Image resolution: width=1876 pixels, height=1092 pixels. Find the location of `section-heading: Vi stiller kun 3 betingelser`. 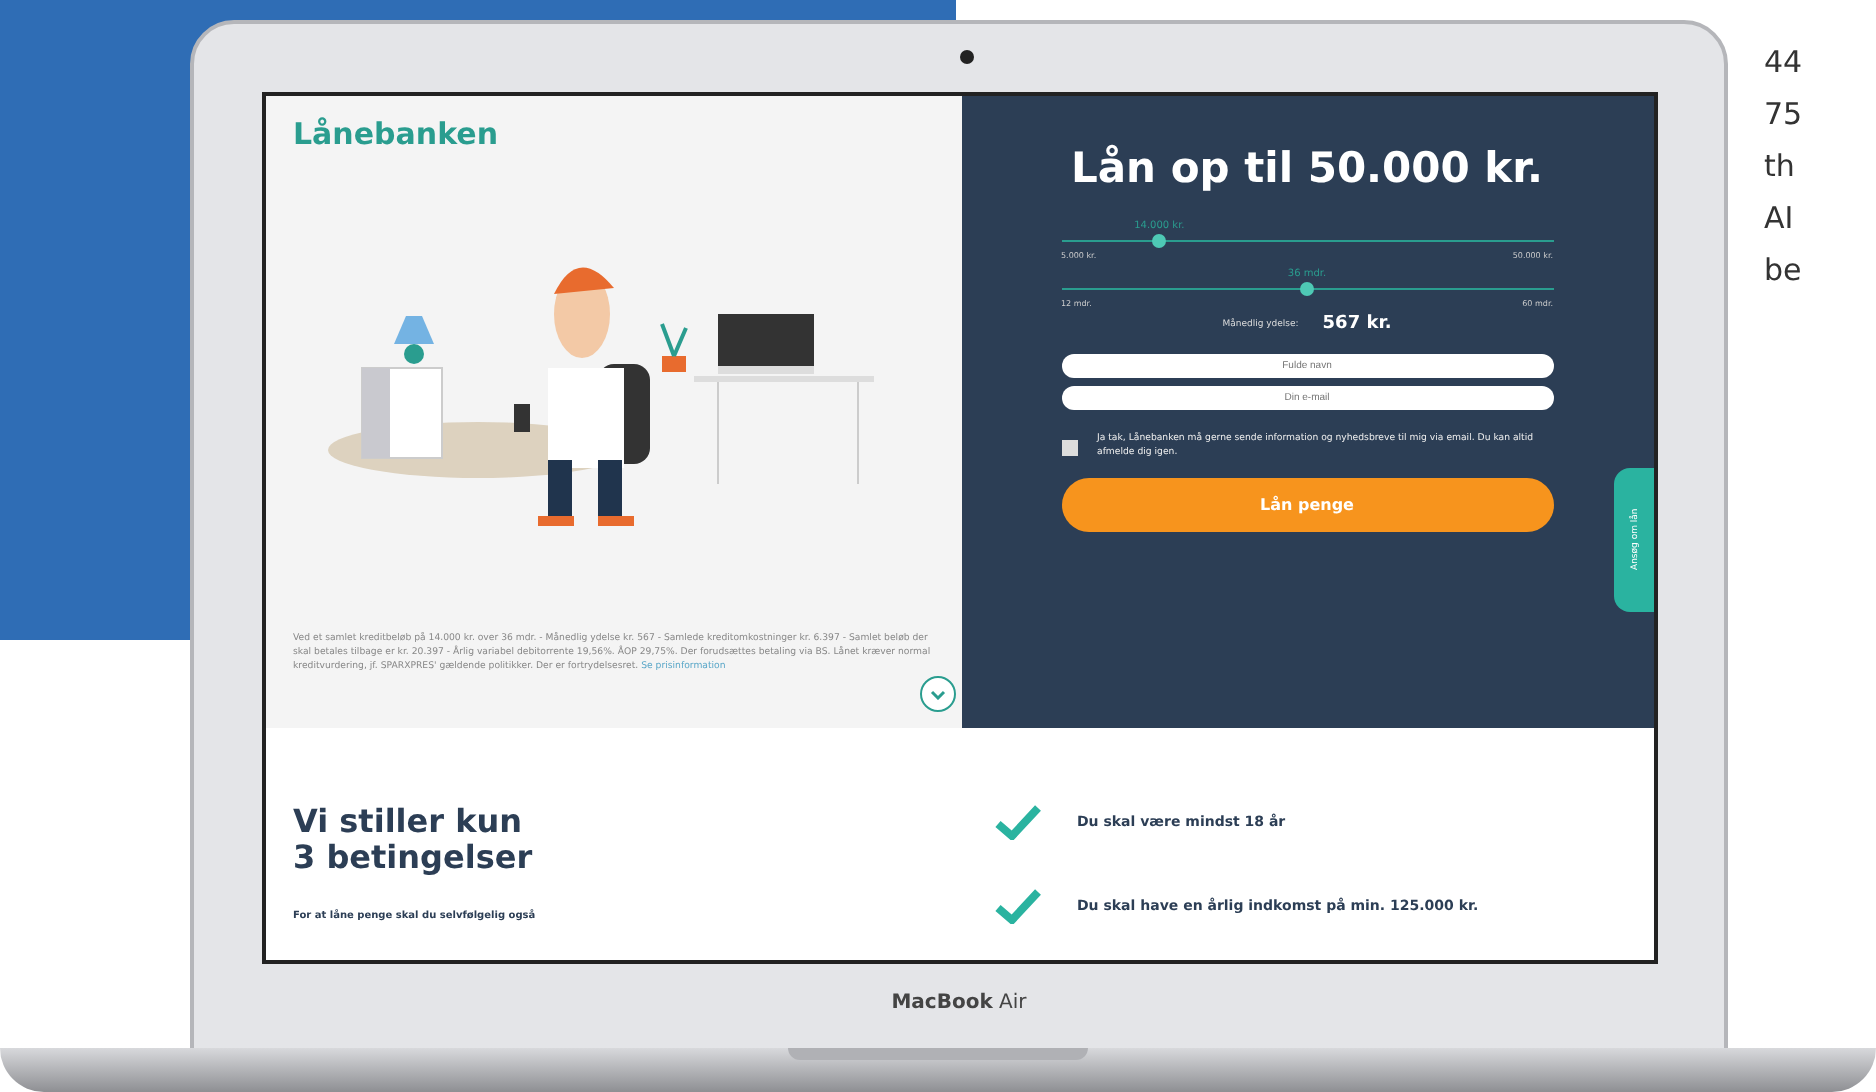

section-heading: Vi stiller kun 3 betingelser is located at coordinates (414, 839).